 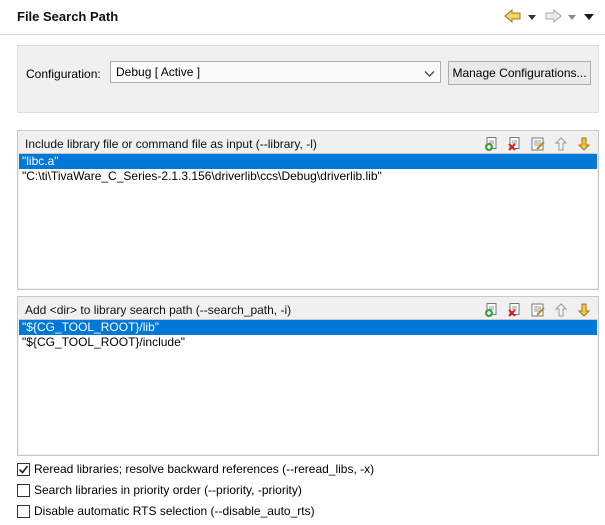 I want to click on configuration-select: Debug [ Active ], so click(x=275, y=72).